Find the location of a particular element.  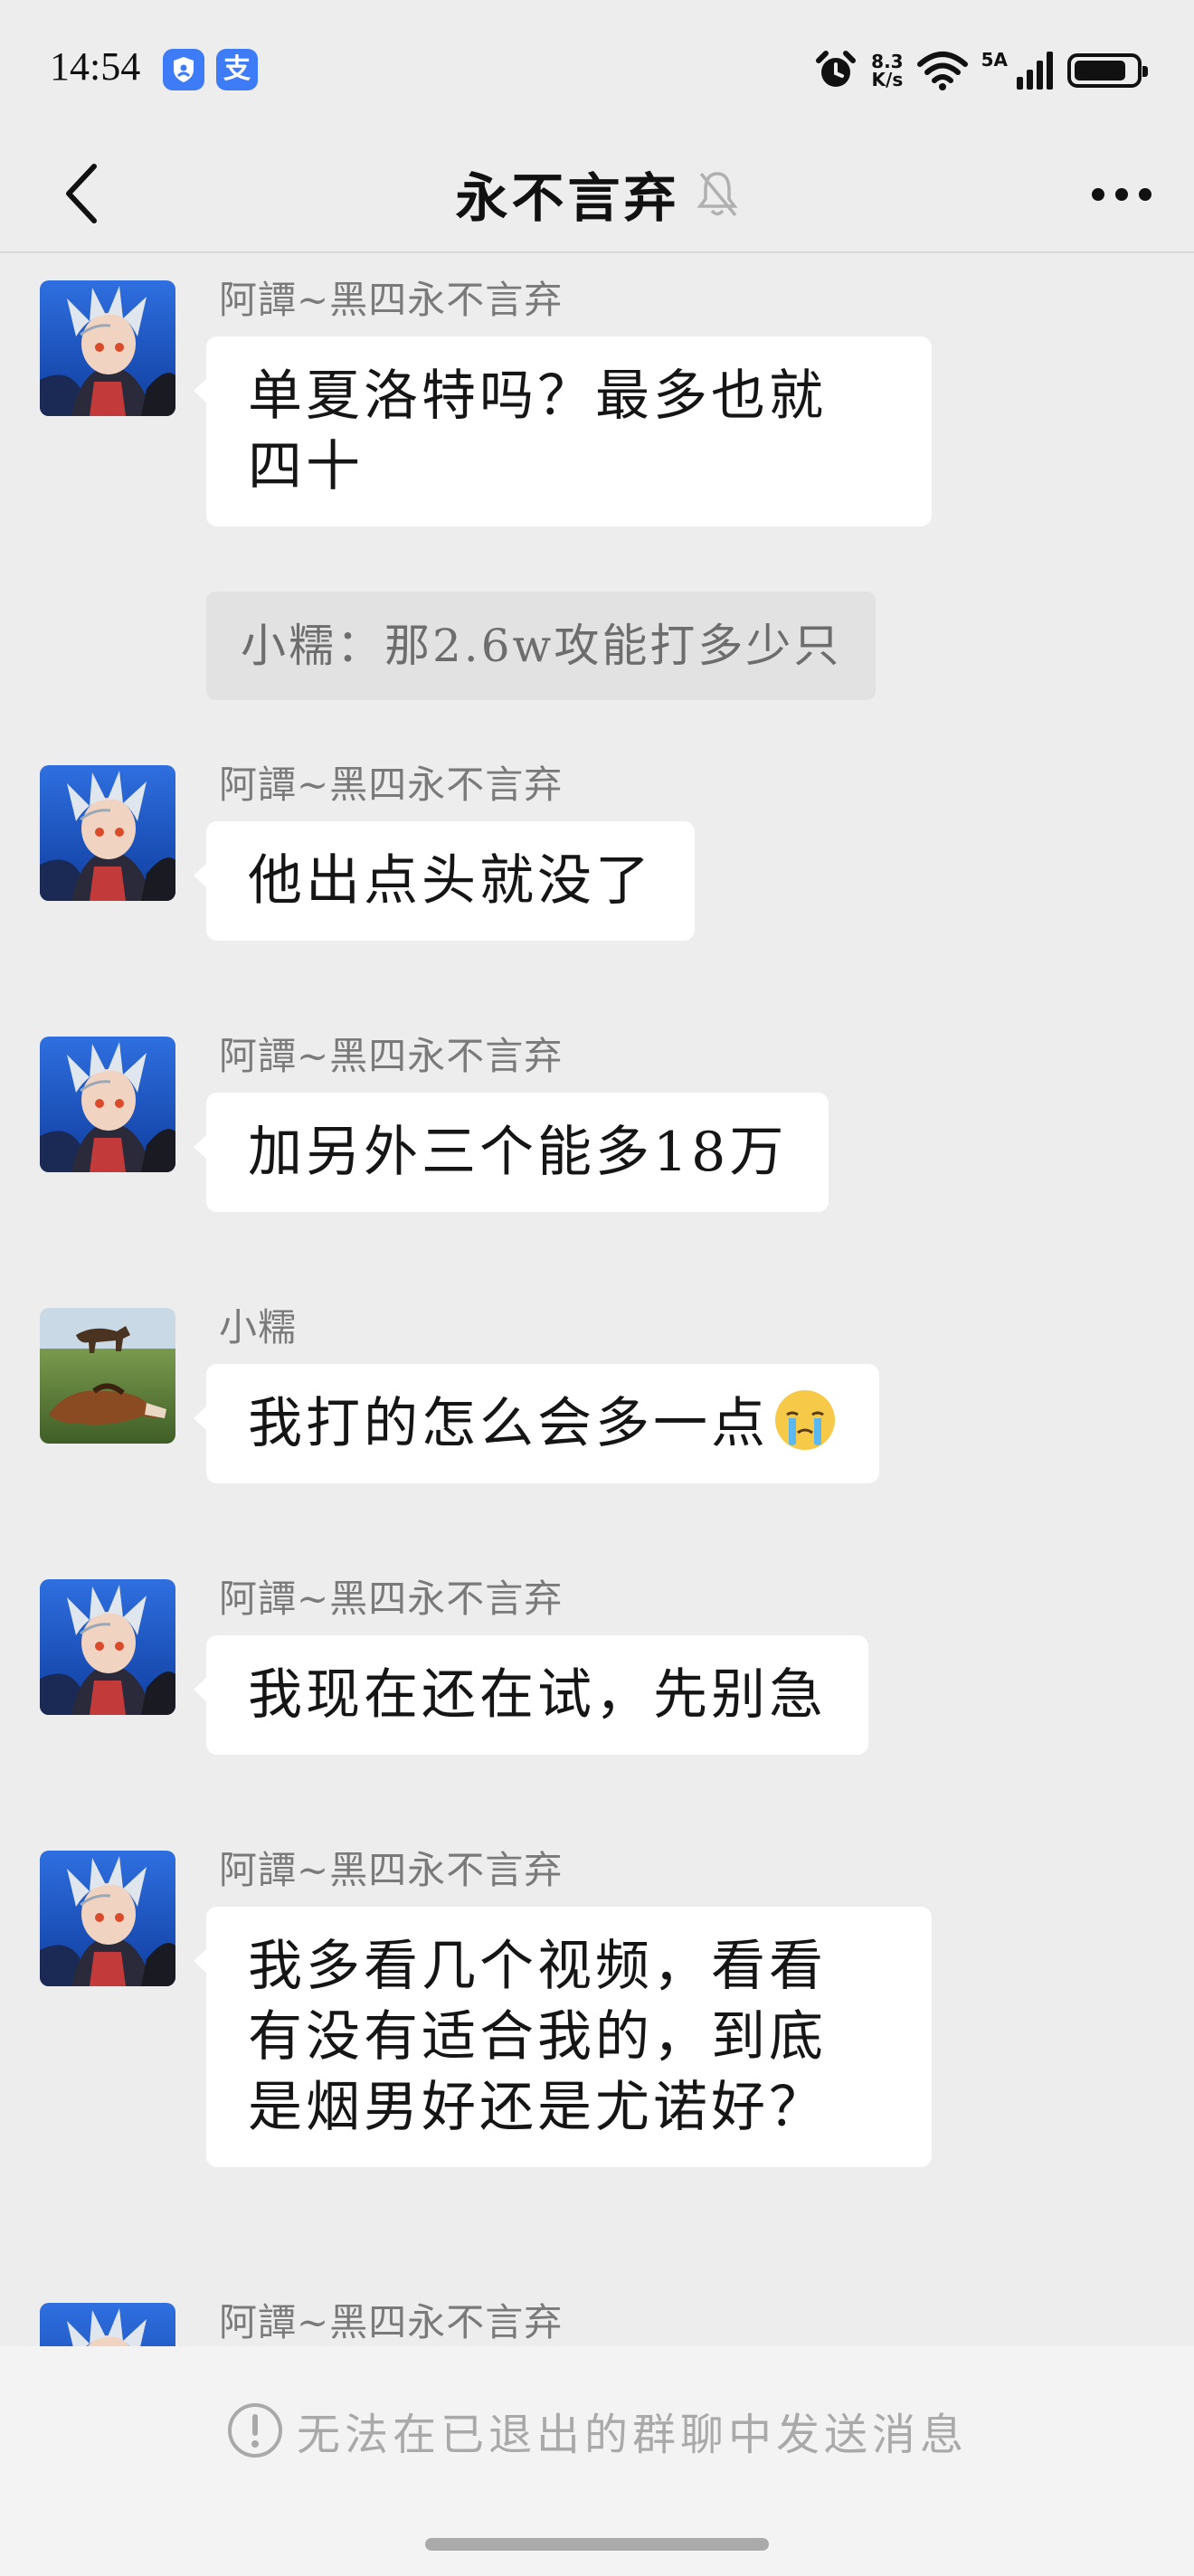

message-line: 我现在还在试，先别急 is located at coordinates (537, 1695).